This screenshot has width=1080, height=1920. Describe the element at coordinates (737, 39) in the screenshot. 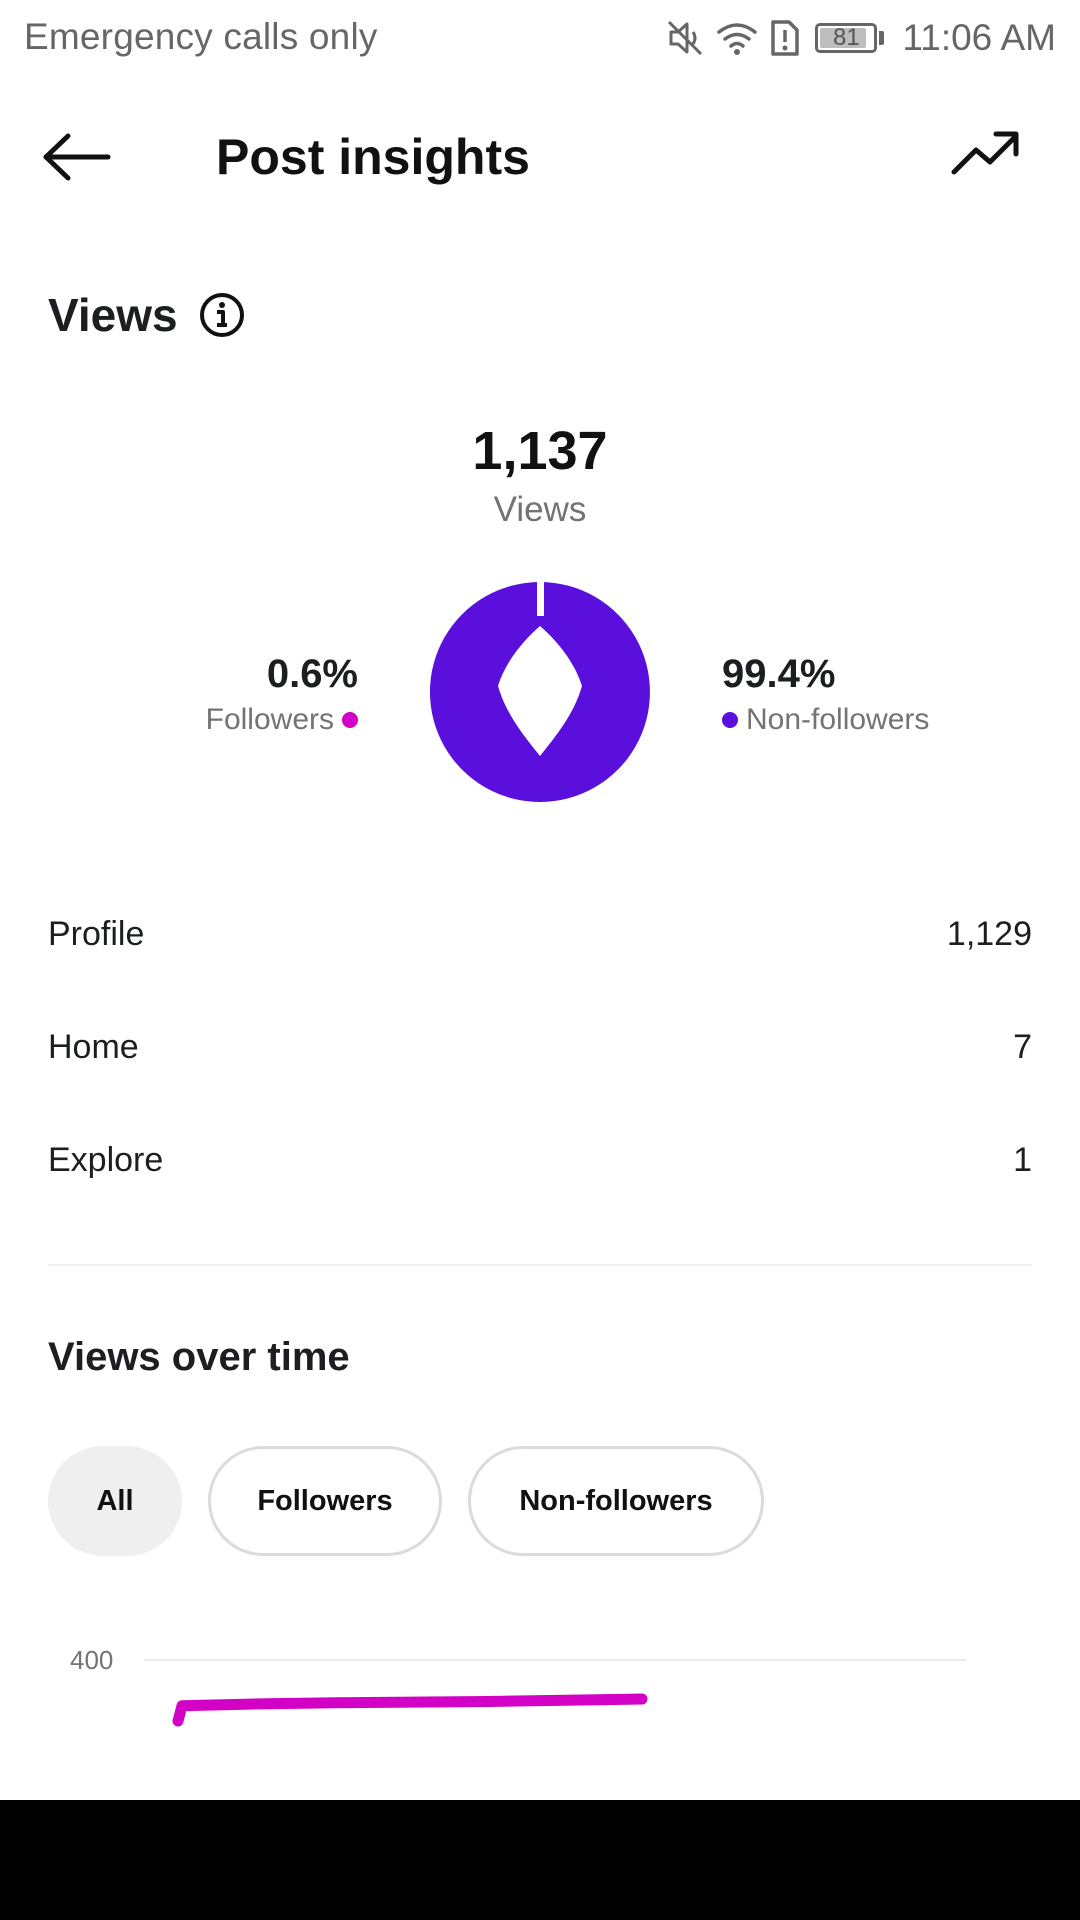

I see `wifi-icon` at that location.